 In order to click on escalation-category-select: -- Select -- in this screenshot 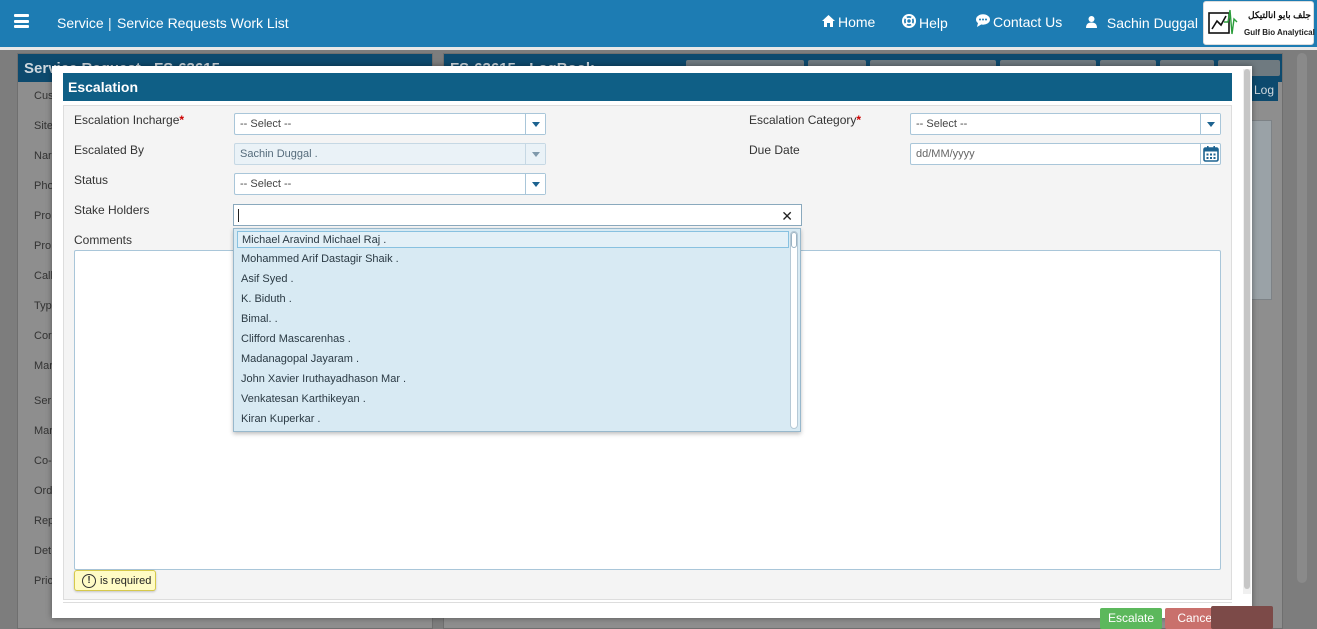, I will do `click(1065, 124)`.